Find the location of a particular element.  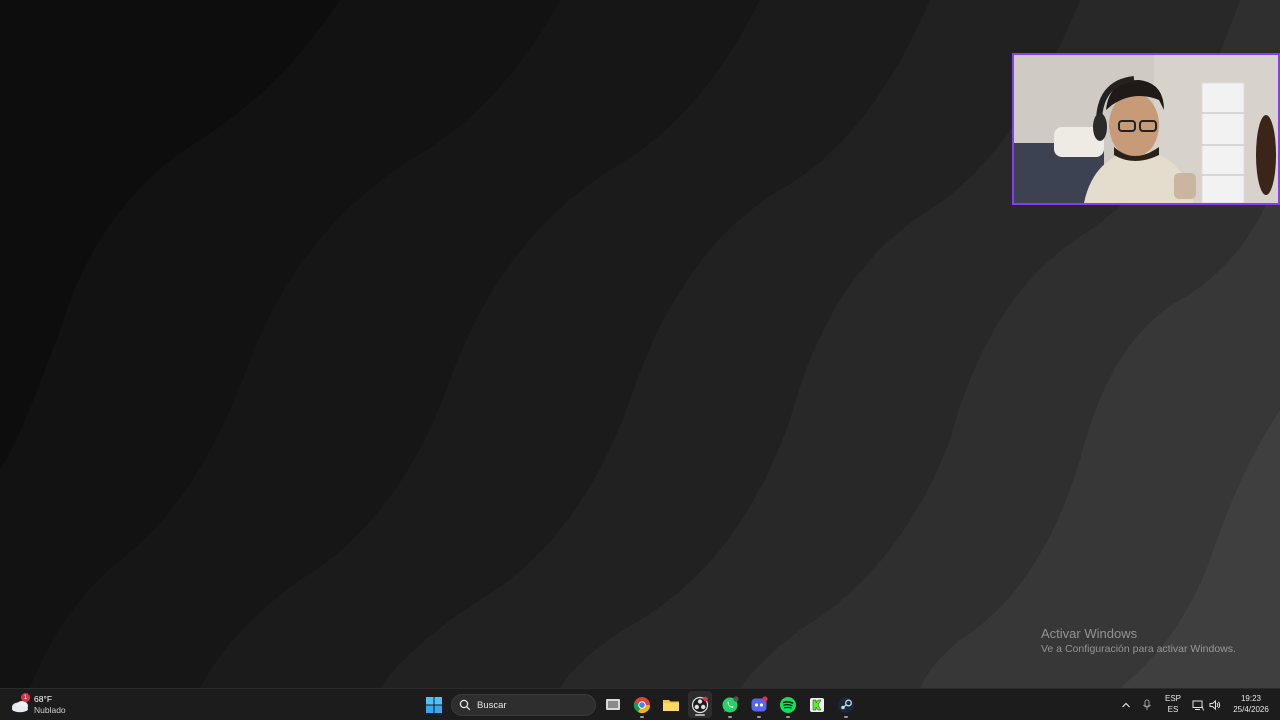

speaker-icon is located at coordinates (1215, 704).